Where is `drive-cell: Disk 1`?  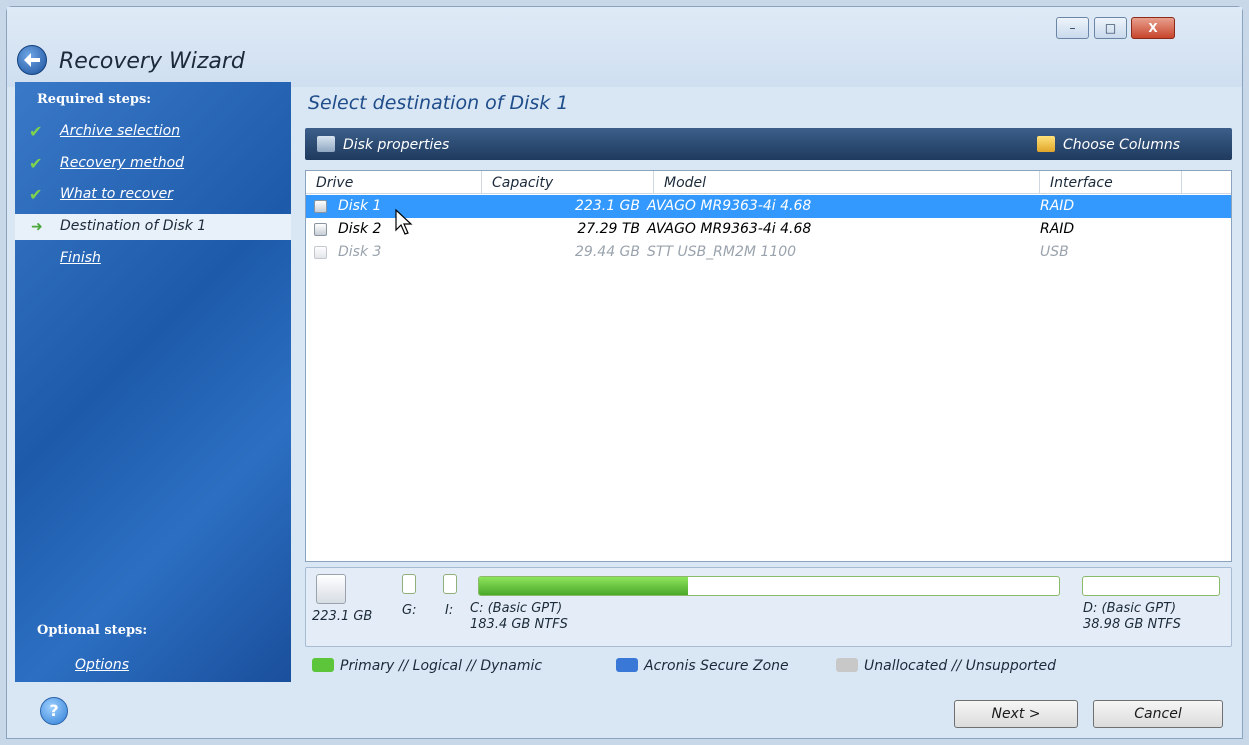
drive-cell: Disk 1 is located at coordinates (360, 206).